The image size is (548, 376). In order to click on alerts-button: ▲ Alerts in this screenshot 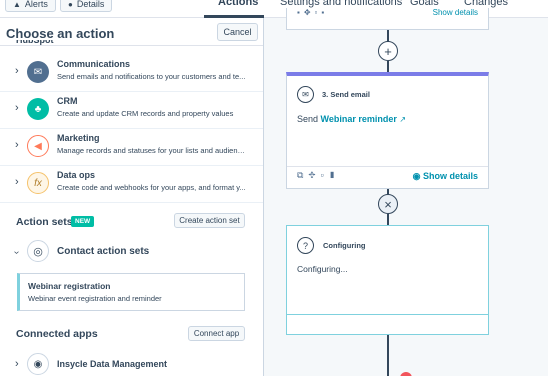, I will do `click(30, 6)`.